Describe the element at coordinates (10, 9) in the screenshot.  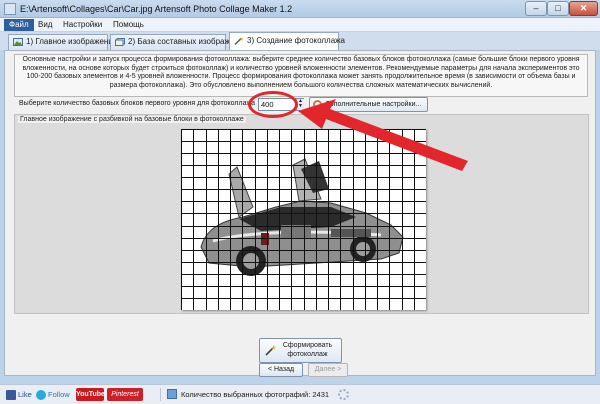
I see `app-icon` at that location.